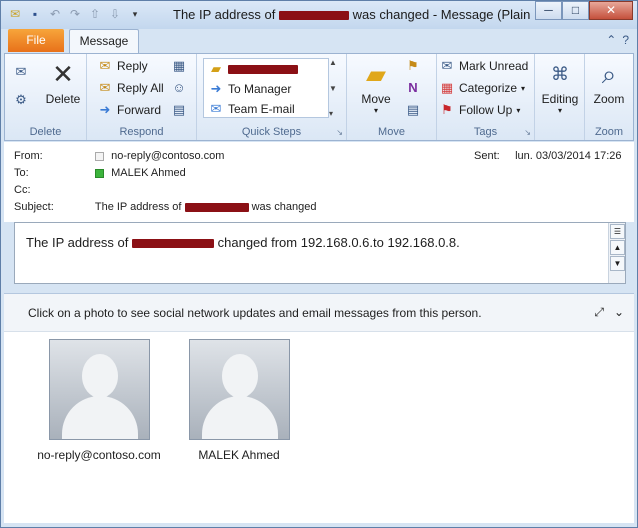 The width and height of the screenshot is (638, 528). What do you see at coordinates (560, 99) in the screenshot?
I see `editing-label: Editing` at bounding box center [560, 99].